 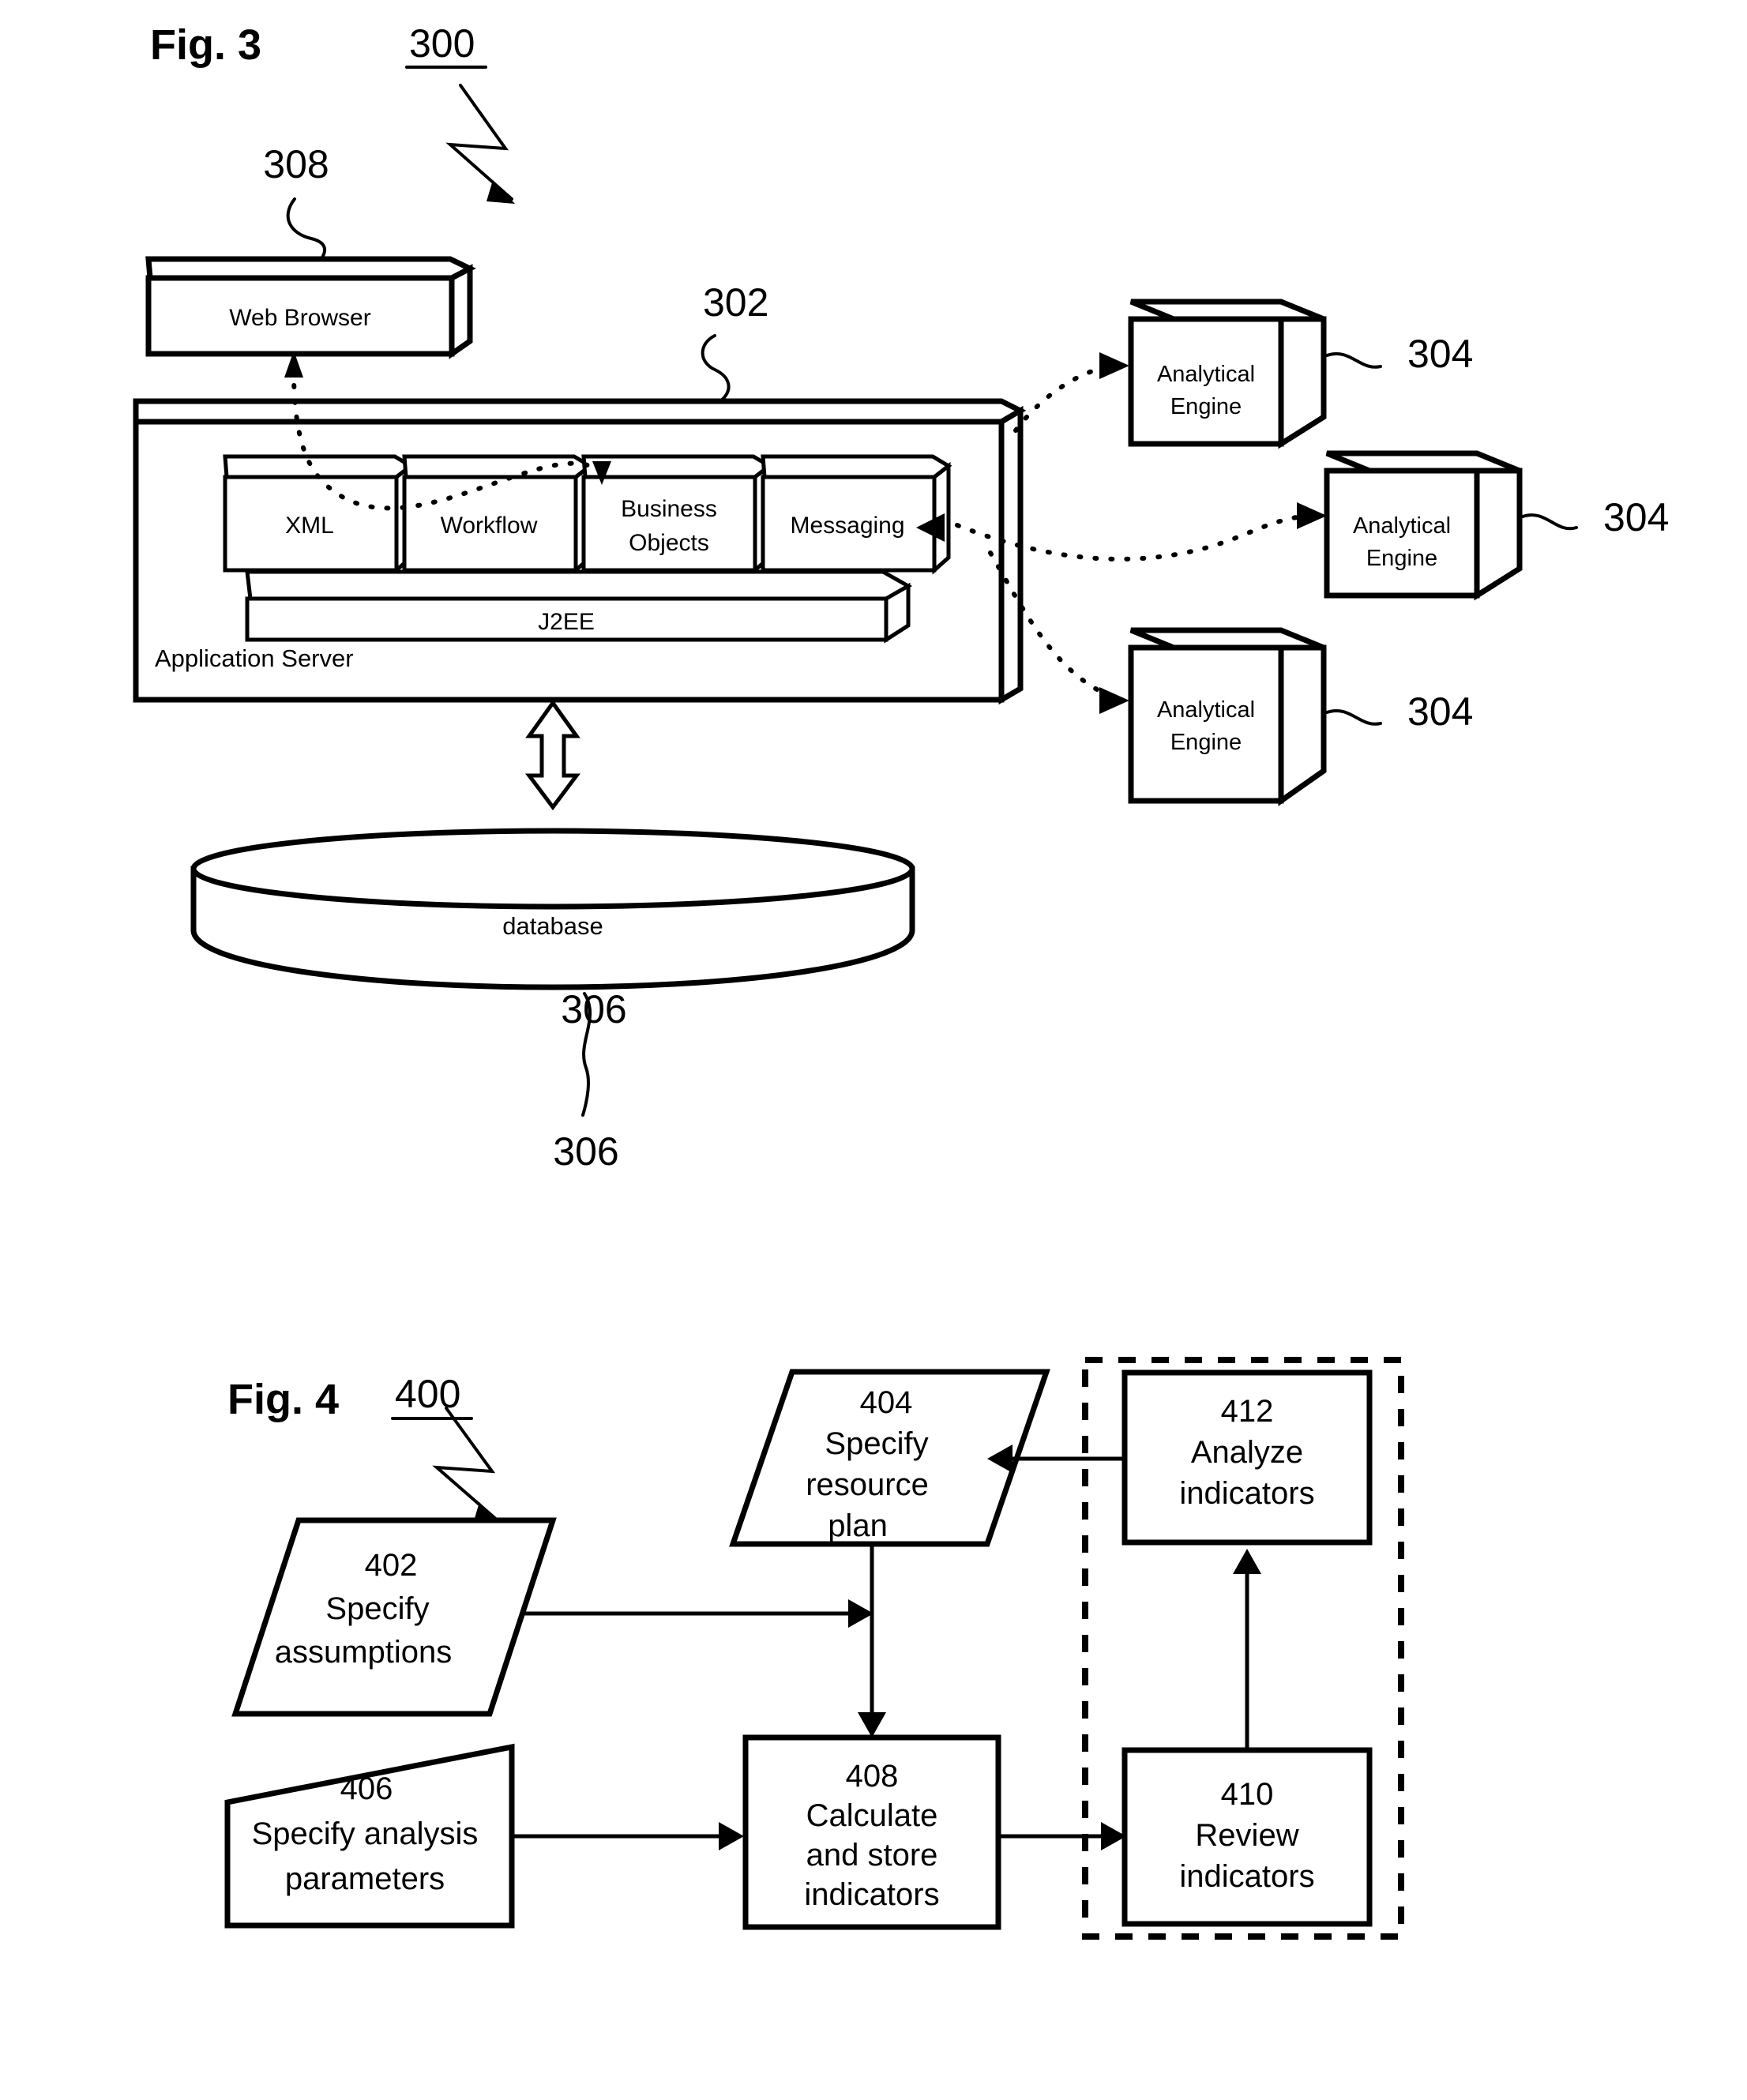 I want to click on messaging-to-engine-3-arrowhead, so click(x=1114, y=700).